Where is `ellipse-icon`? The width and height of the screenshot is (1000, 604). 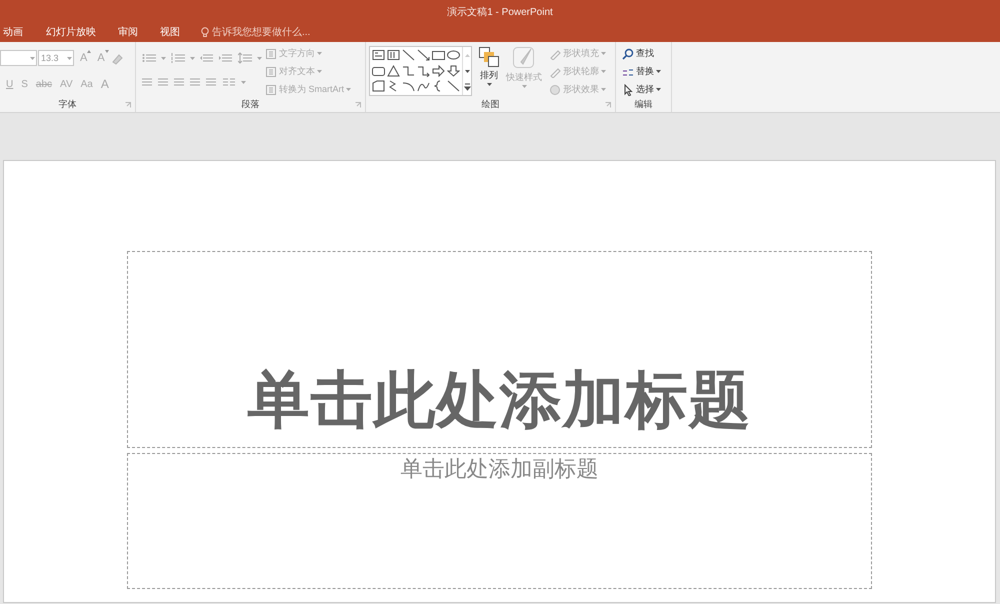 ellipse-icon is located at coordinates (453, 55).